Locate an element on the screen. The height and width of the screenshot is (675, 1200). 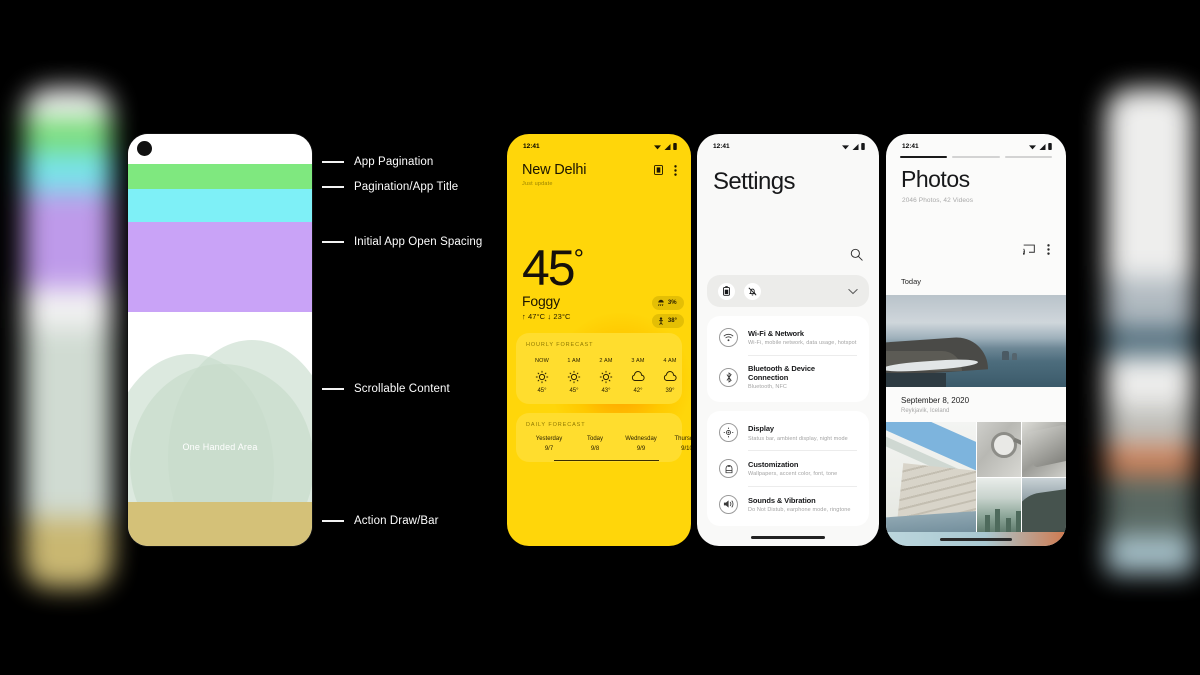
hourly-item: 5 A 3 is located at coordinates (688, 376).